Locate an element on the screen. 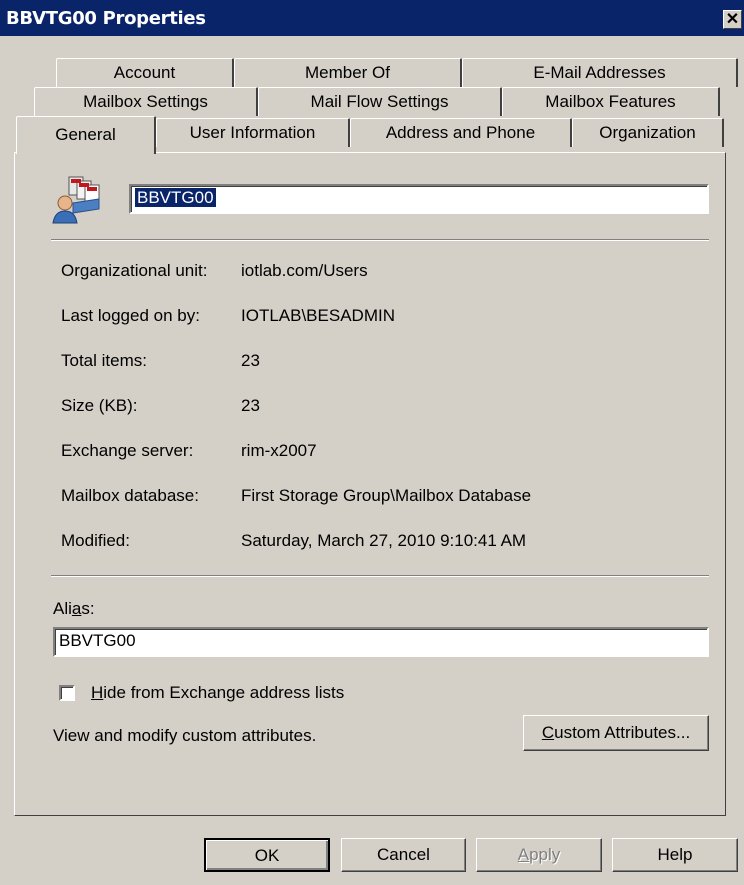 This screenshot has height=885, width=744. tab-label: General is located at coordinates (85, 134).